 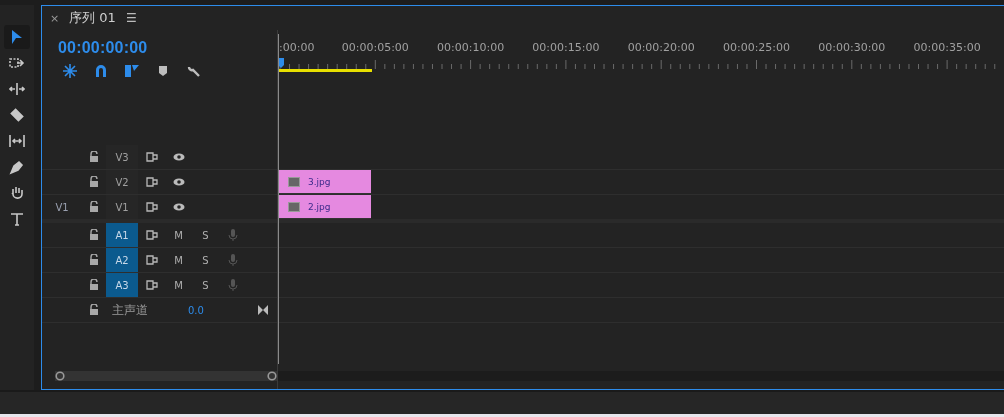 I want to click on close-tab-button: ×, so click(x=55, y=18).